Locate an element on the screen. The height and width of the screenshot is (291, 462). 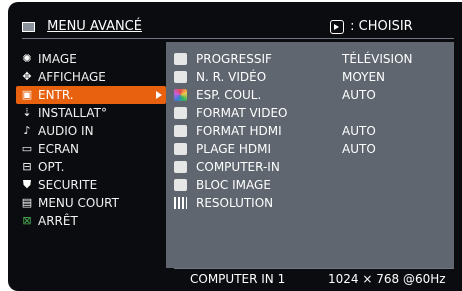
menu-item-label: AUDIO IN is located at coordinates (66, 131).